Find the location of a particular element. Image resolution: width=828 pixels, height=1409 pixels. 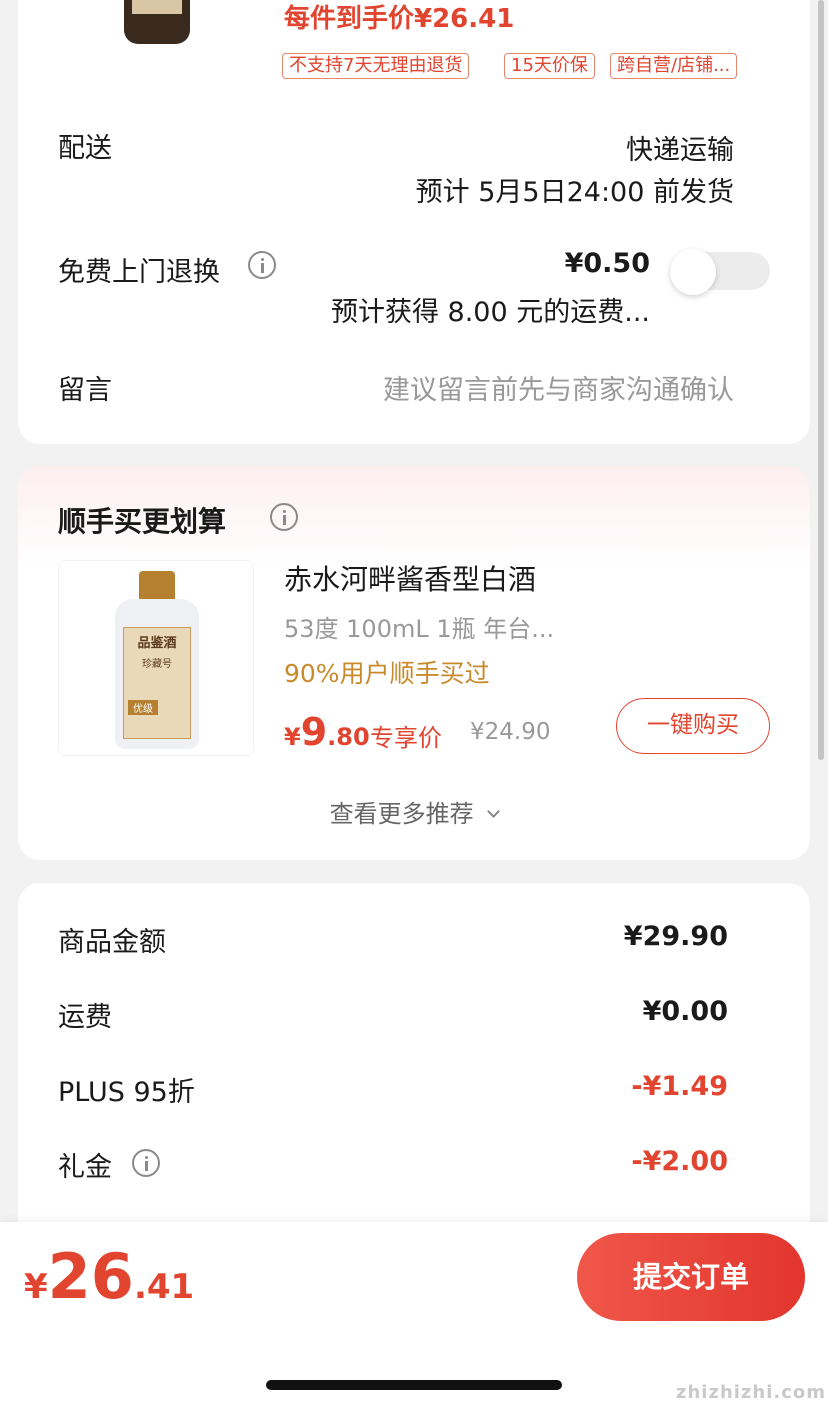

recommend-product-image: 品鉴酒 珍藏号 优级 is located at coordinates (156, 658).